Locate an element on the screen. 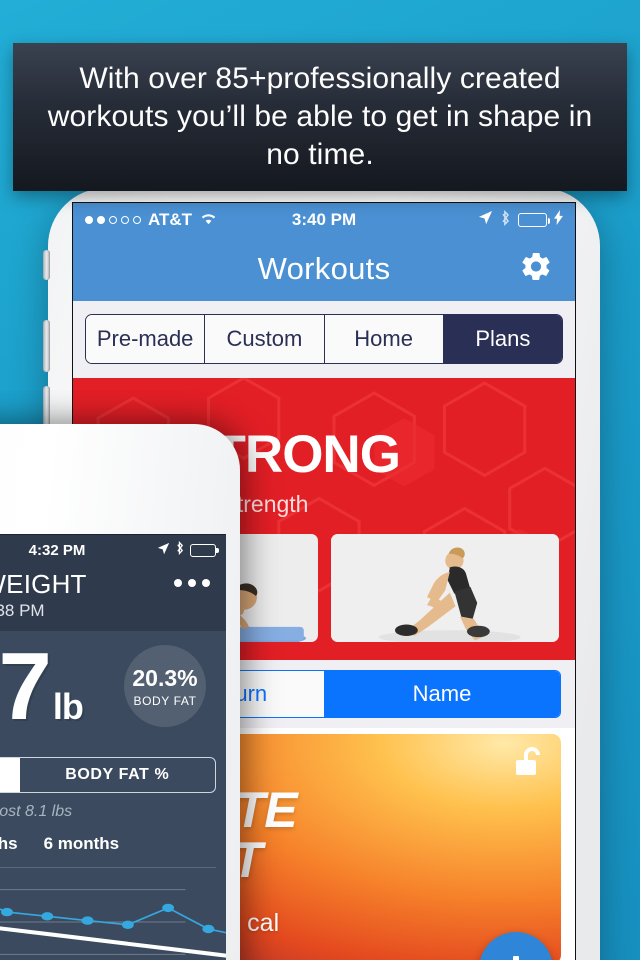 The height and width of the screenshot is (960, 640). workout-tabs: Pre-made Custom Home Plans is located at coordinates (324, 339).